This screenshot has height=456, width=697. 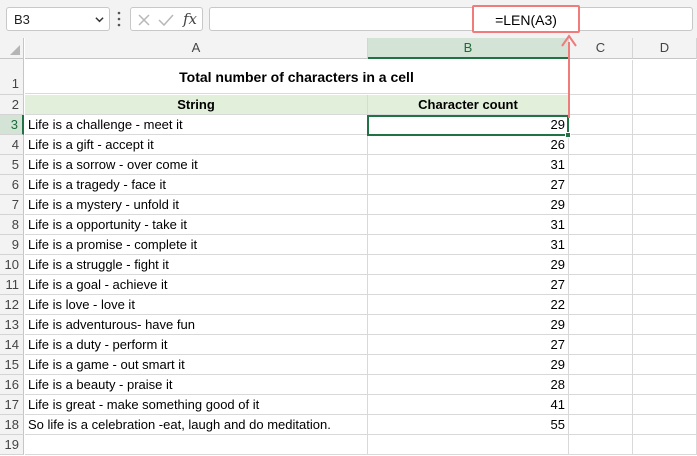 I want to click on row-header-3: 3, so click(x=12, y=125).